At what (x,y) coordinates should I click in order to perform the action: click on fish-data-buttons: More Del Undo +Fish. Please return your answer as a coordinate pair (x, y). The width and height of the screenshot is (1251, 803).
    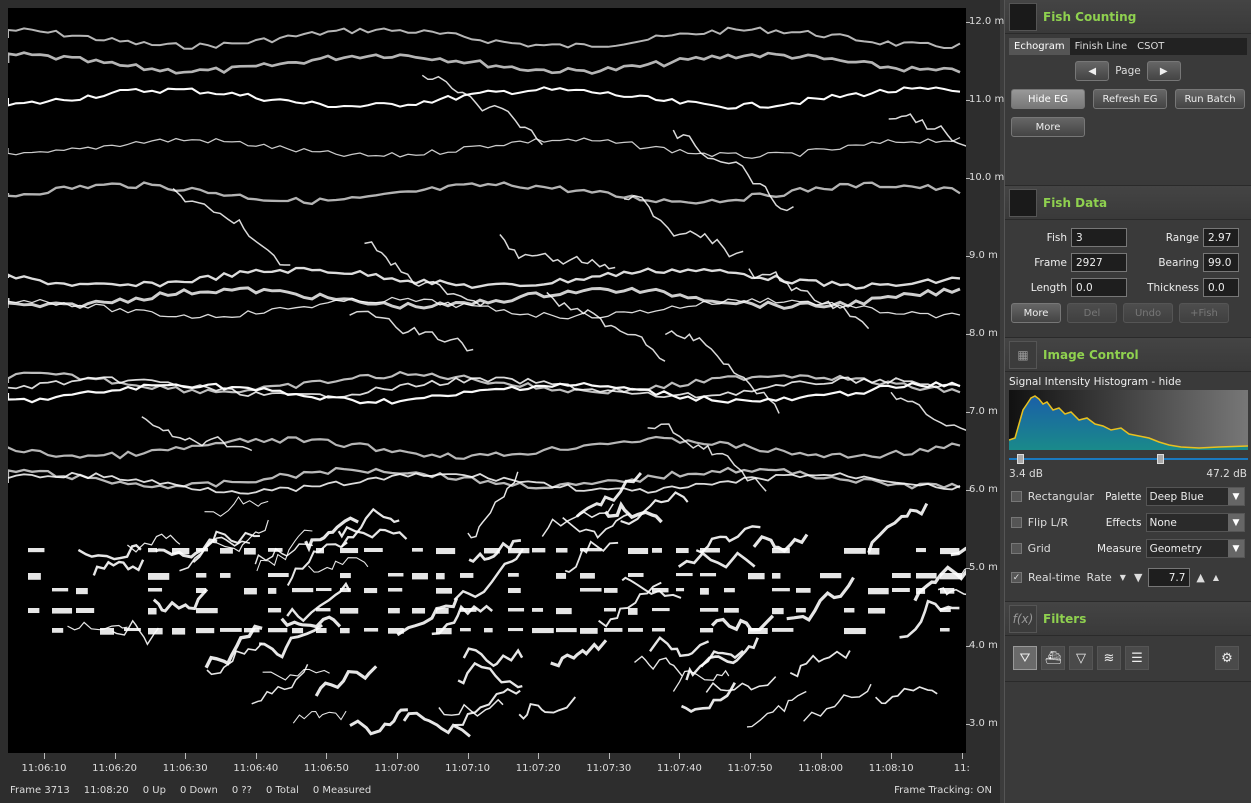
    Looking at the image, I should click on (1128, 313).